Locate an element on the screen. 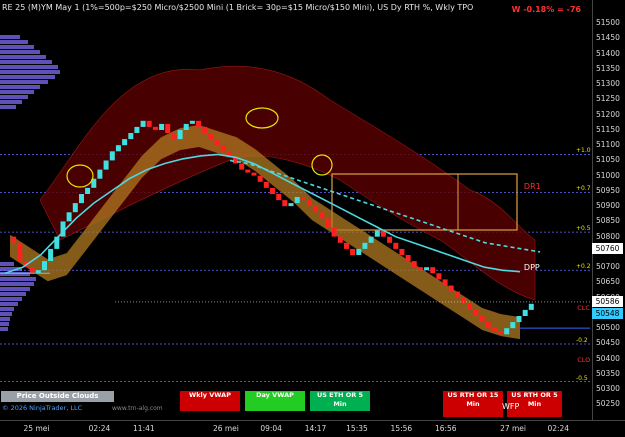 The image size is (625, 437). level-label: +0.5 is located at coordinates (583, 229).